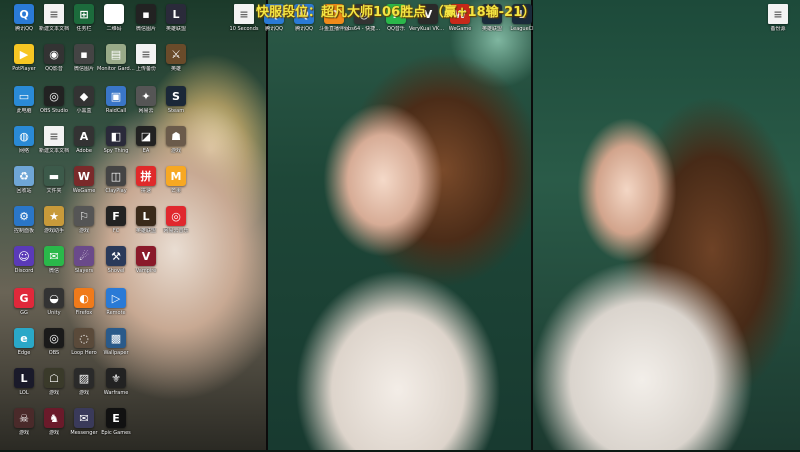  What do you see at coordinates (84, 14) in the screenshot?
I see `app-icon: ⊞` at bounding box center [84, 14].